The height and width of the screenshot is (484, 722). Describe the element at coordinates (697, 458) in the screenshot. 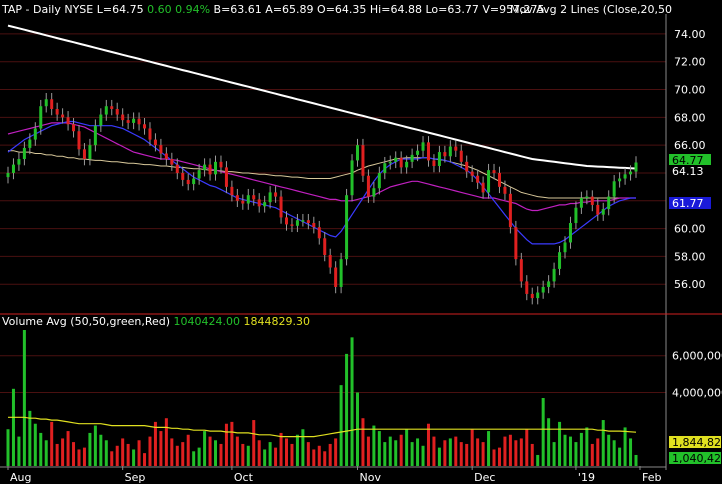

I see `vol-tag-2-text: 1,040,424` at that location.